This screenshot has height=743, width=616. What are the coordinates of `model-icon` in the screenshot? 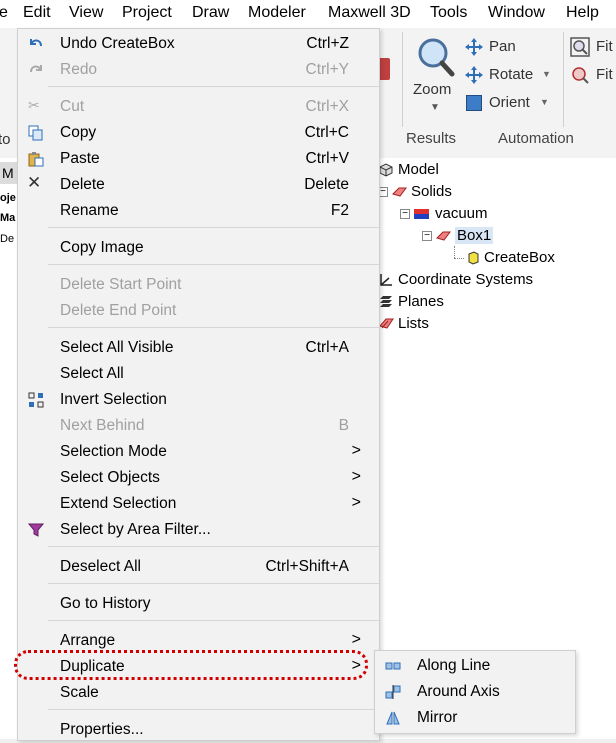 It's located at (386, 169).